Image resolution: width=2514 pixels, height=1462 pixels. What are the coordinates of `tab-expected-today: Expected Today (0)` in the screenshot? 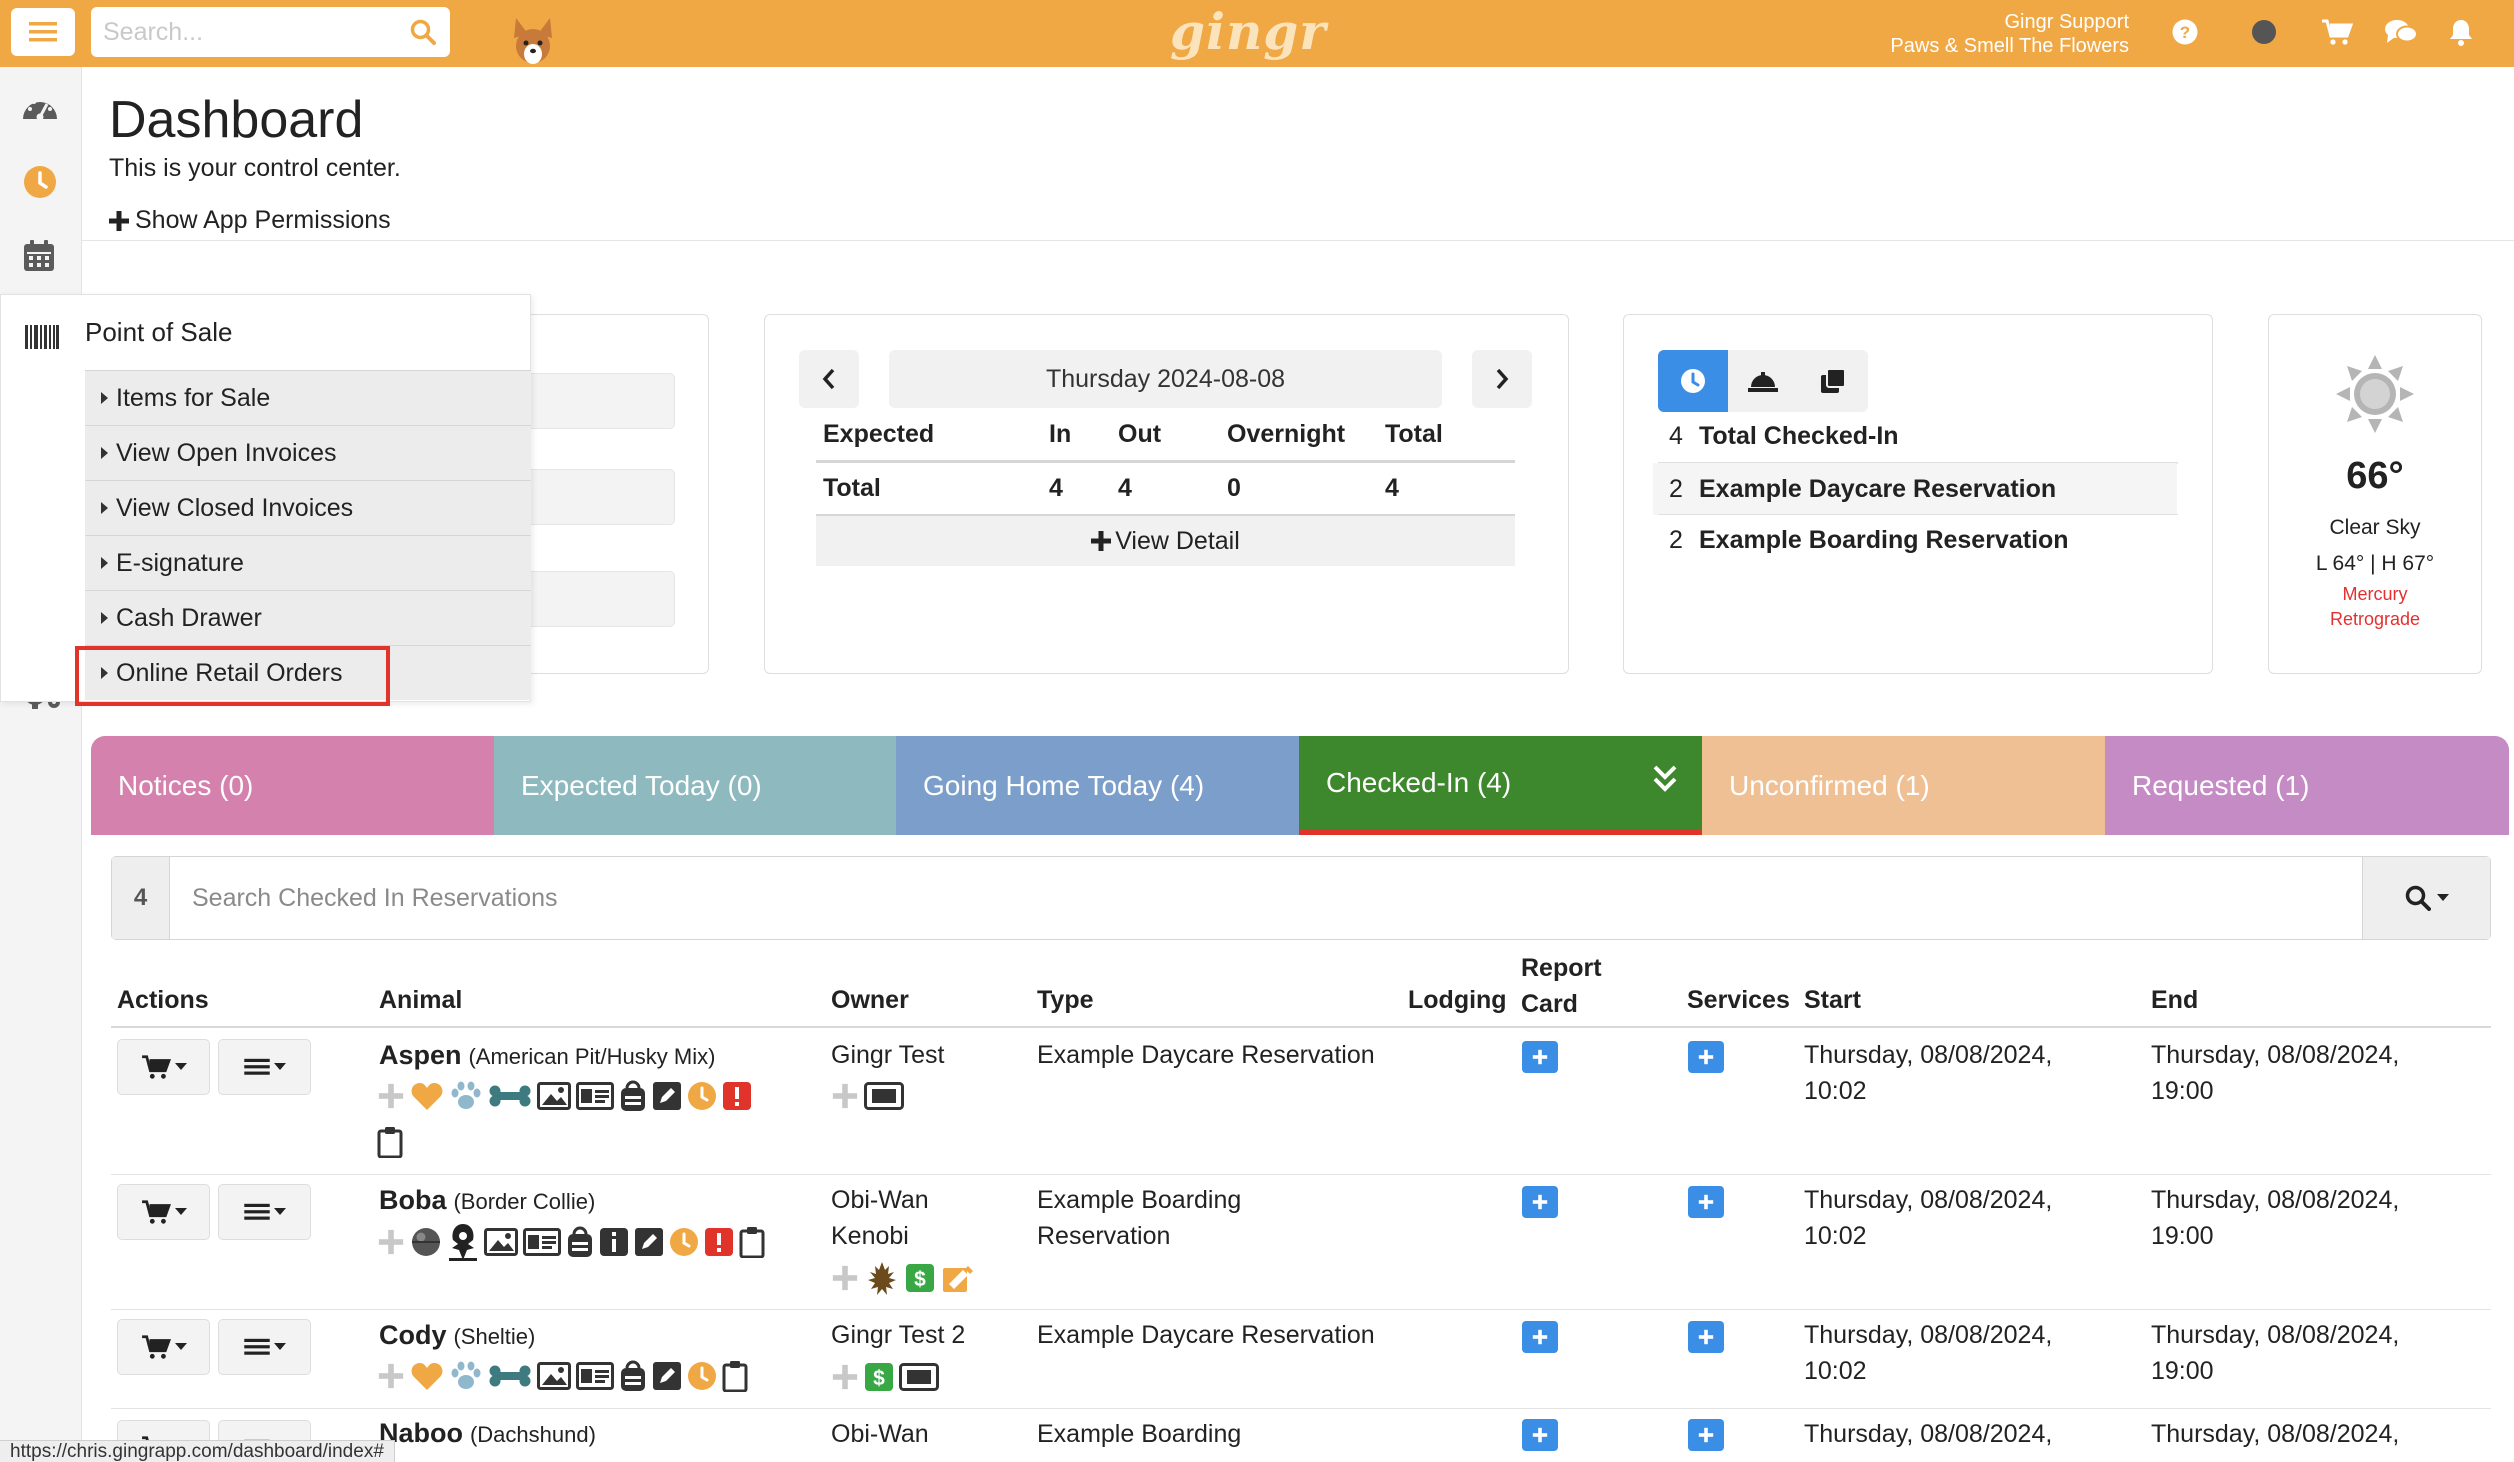 It's located at (695, 785).